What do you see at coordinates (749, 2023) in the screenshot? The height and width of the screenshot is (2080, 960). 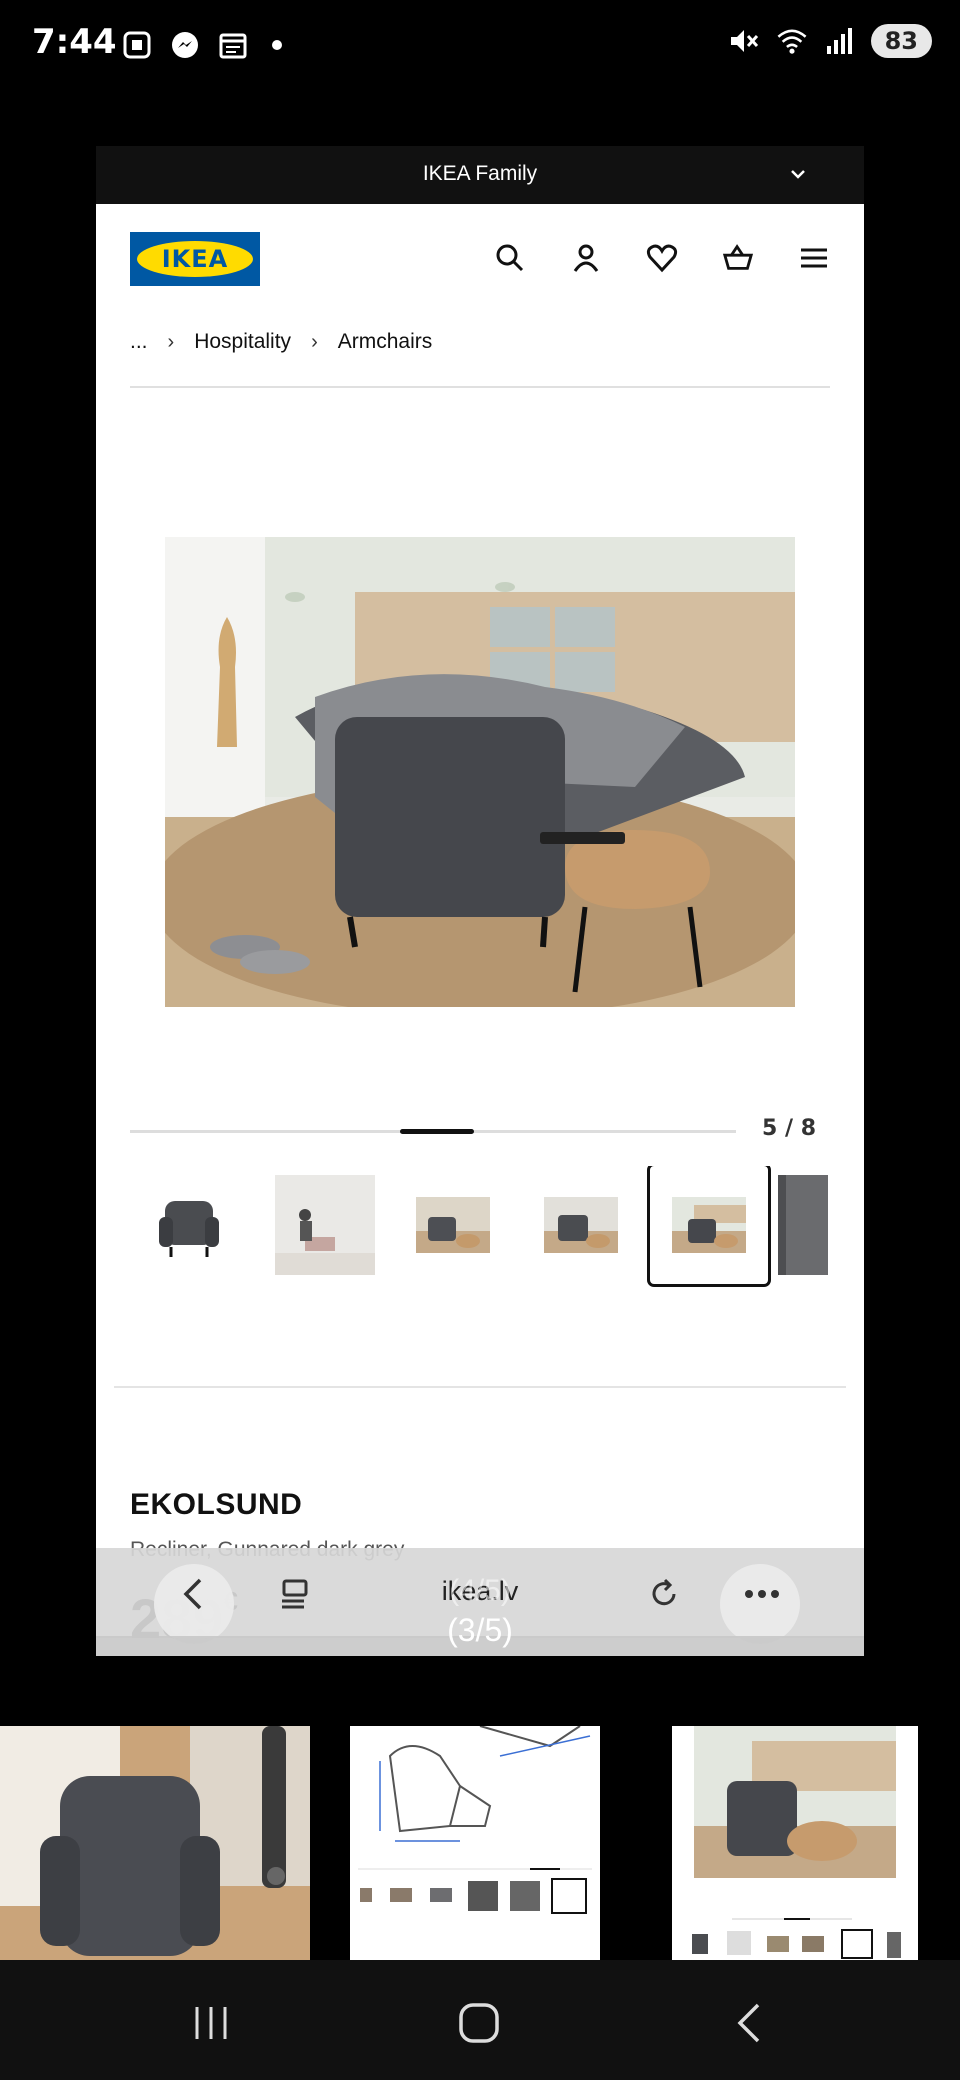 I see `system-back-icon` at bounding box center [749, 2023].